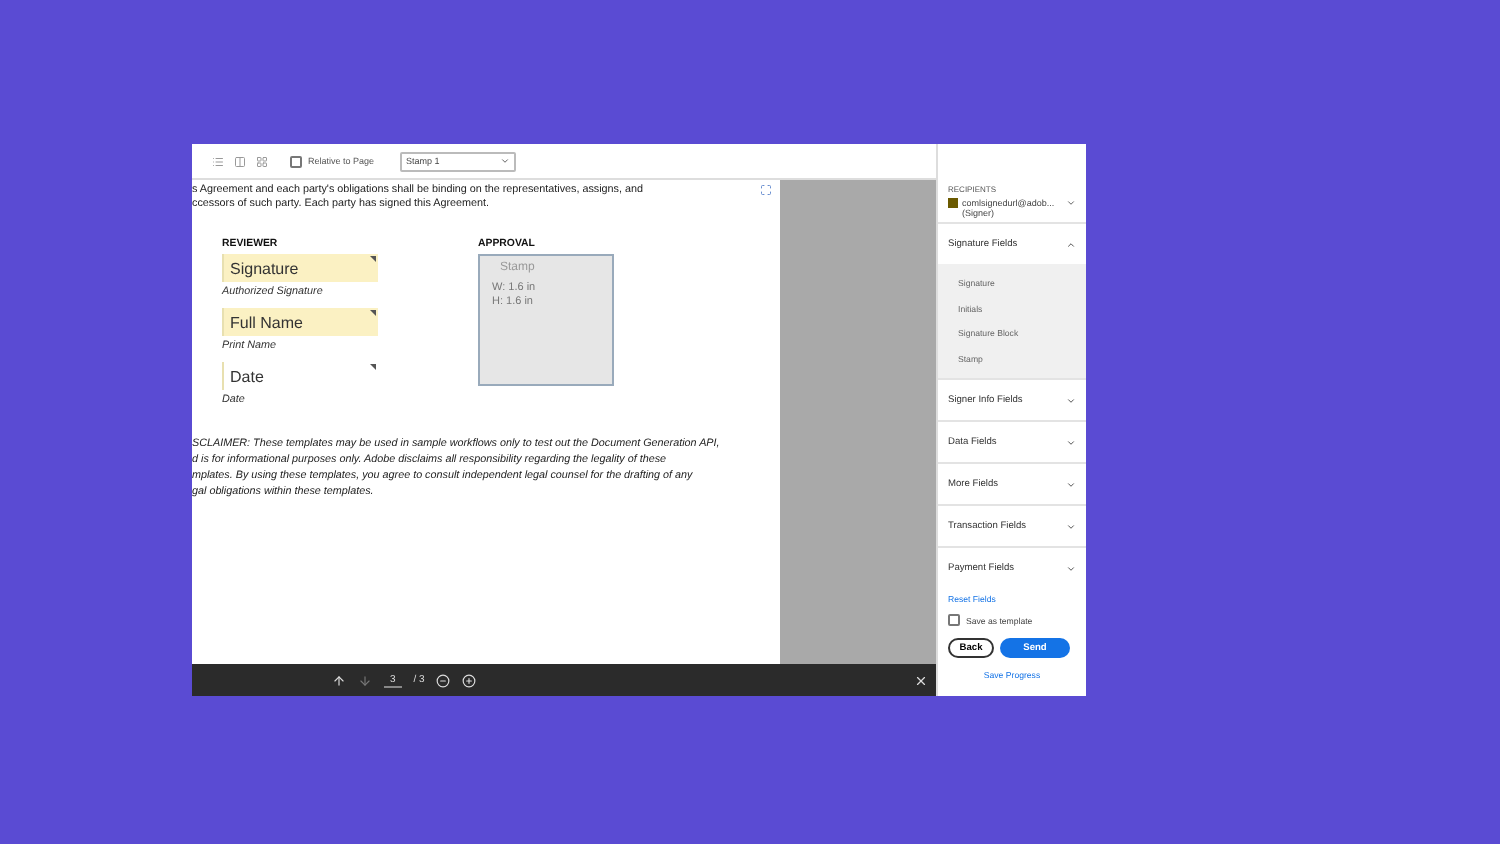 Image resolution: width=1500 pixels, height=844 pixels. I want to click on zoom-out-icon, so click(443, 680).